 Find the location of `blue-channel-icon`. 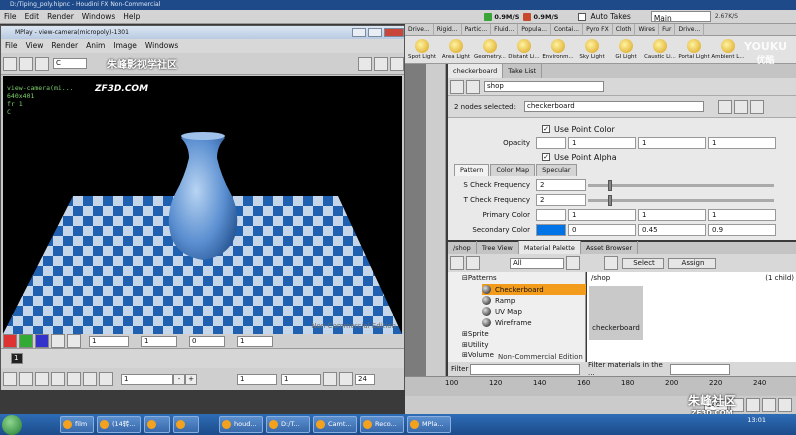

blue-channel-icon is located at coordinates (42, 341).